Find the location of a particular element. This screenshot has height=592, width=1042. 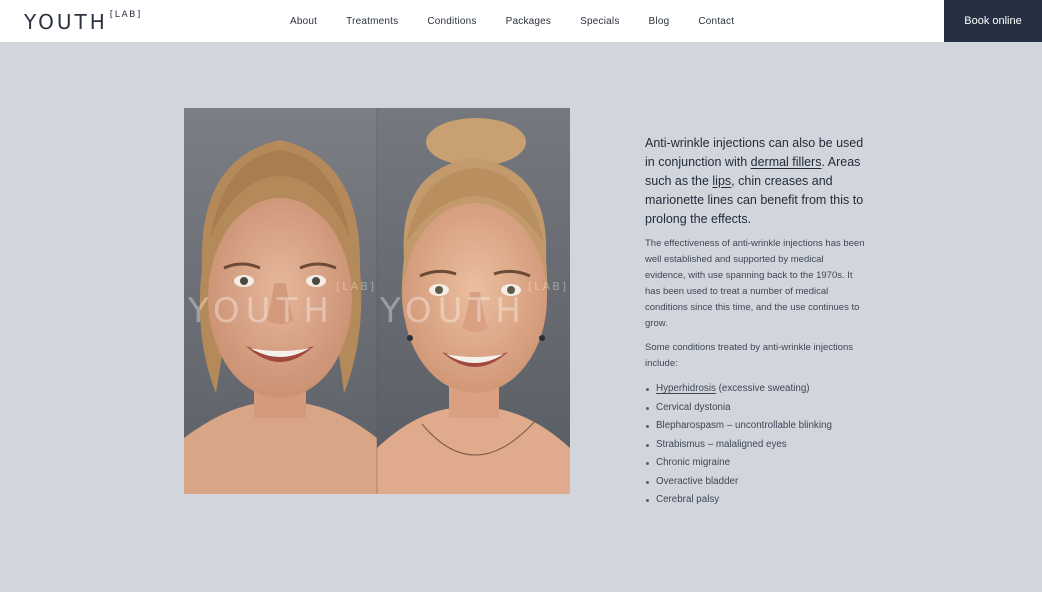

nav-treatments: Treatments is located at coordinates (372, 21).